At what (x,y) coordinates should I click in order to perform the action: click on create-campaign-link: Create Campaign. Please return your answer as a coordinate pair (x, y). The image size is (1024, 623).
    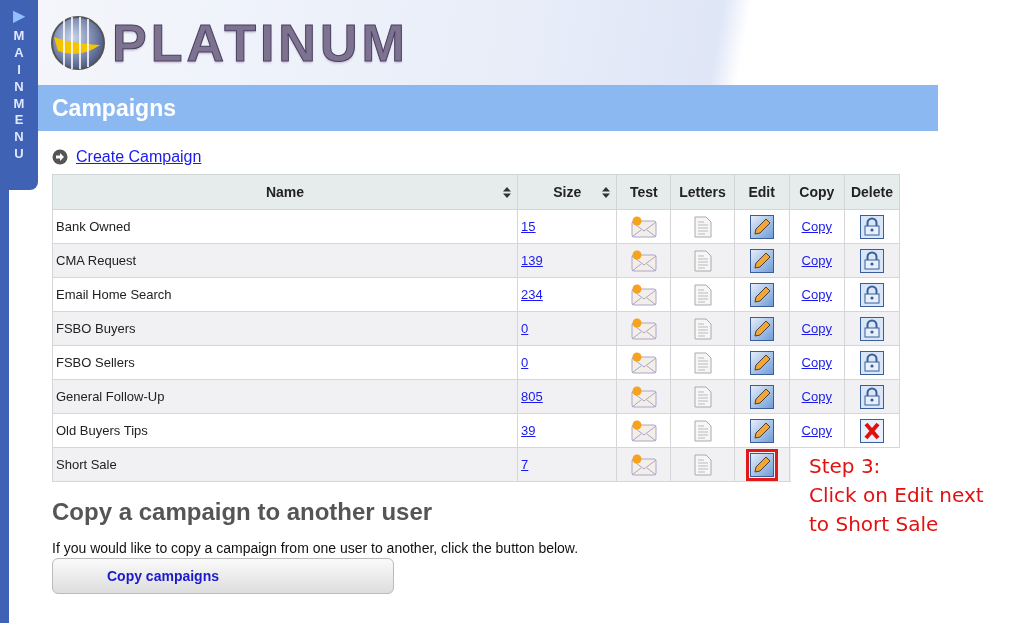
    Looking at the image, I should click on (139, 156).